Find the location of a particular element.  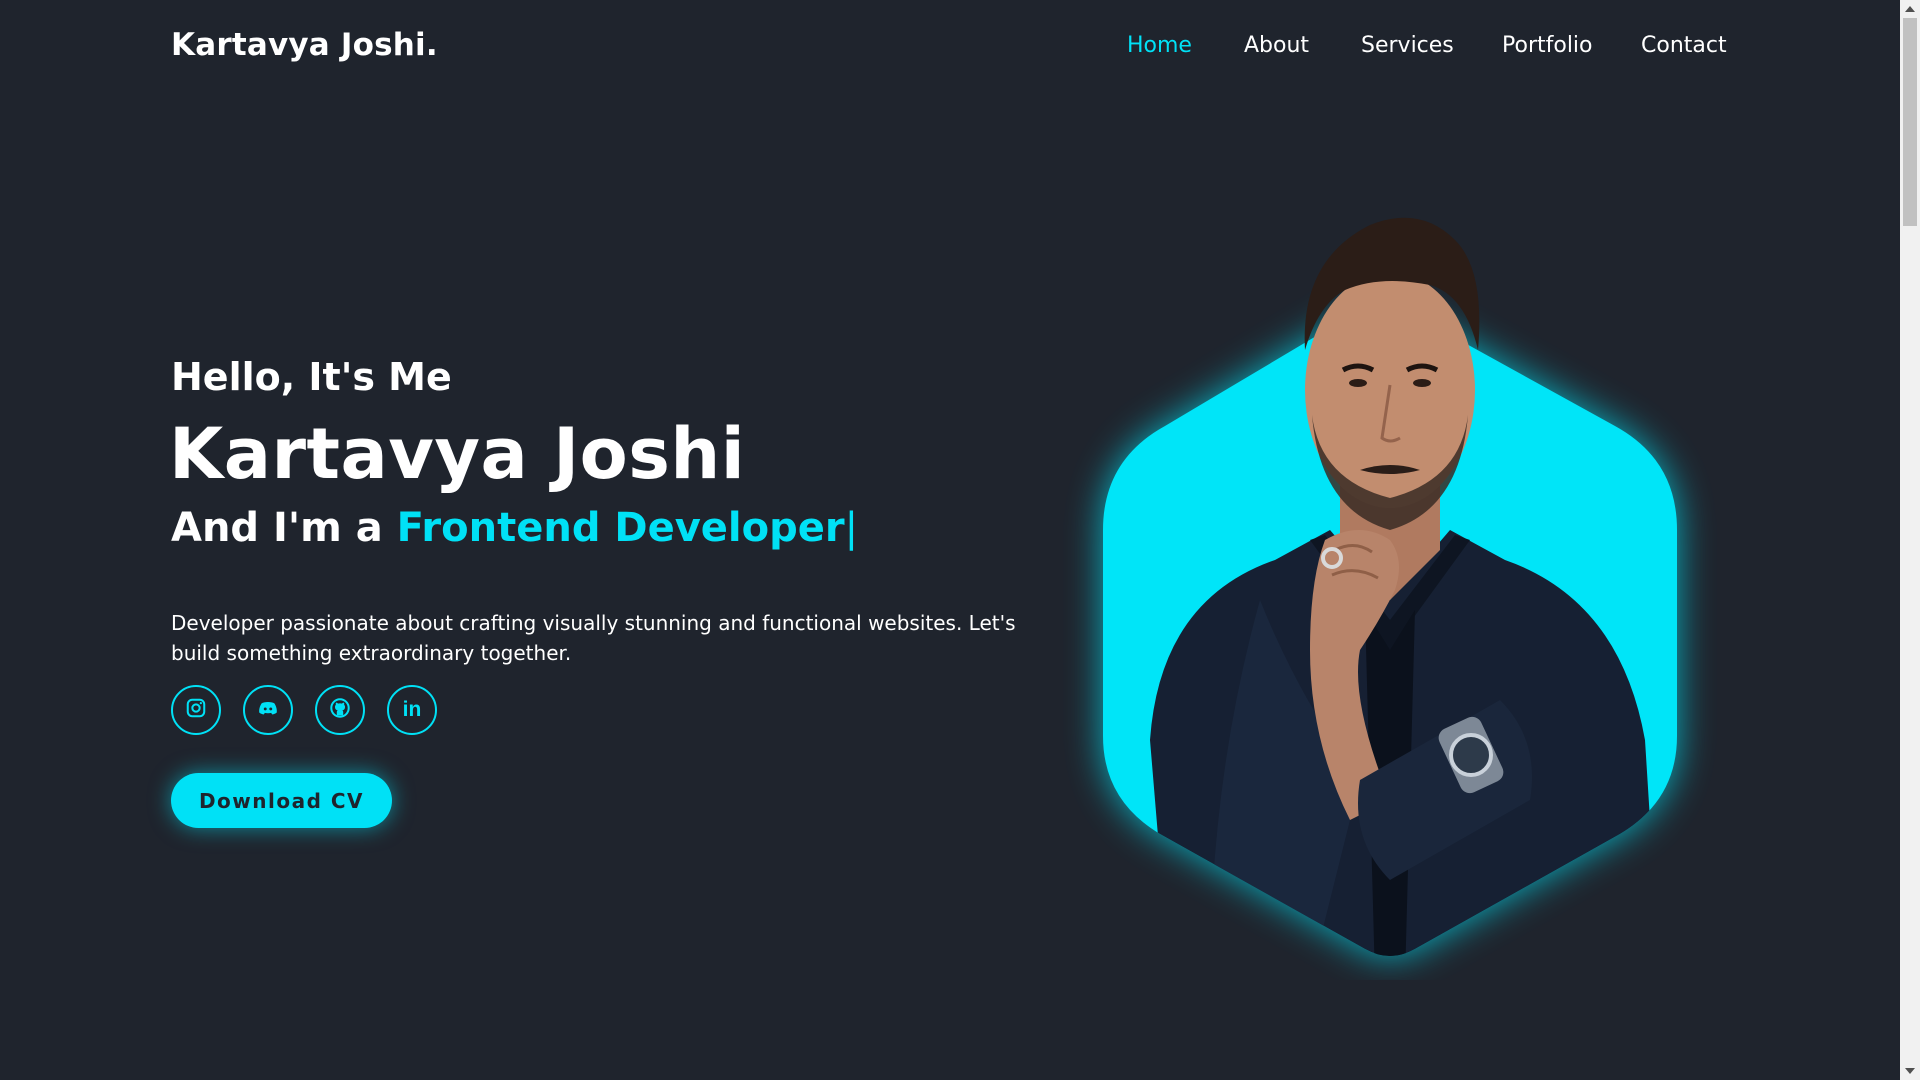

nav-about: About is located at coordinates (1276, 45).